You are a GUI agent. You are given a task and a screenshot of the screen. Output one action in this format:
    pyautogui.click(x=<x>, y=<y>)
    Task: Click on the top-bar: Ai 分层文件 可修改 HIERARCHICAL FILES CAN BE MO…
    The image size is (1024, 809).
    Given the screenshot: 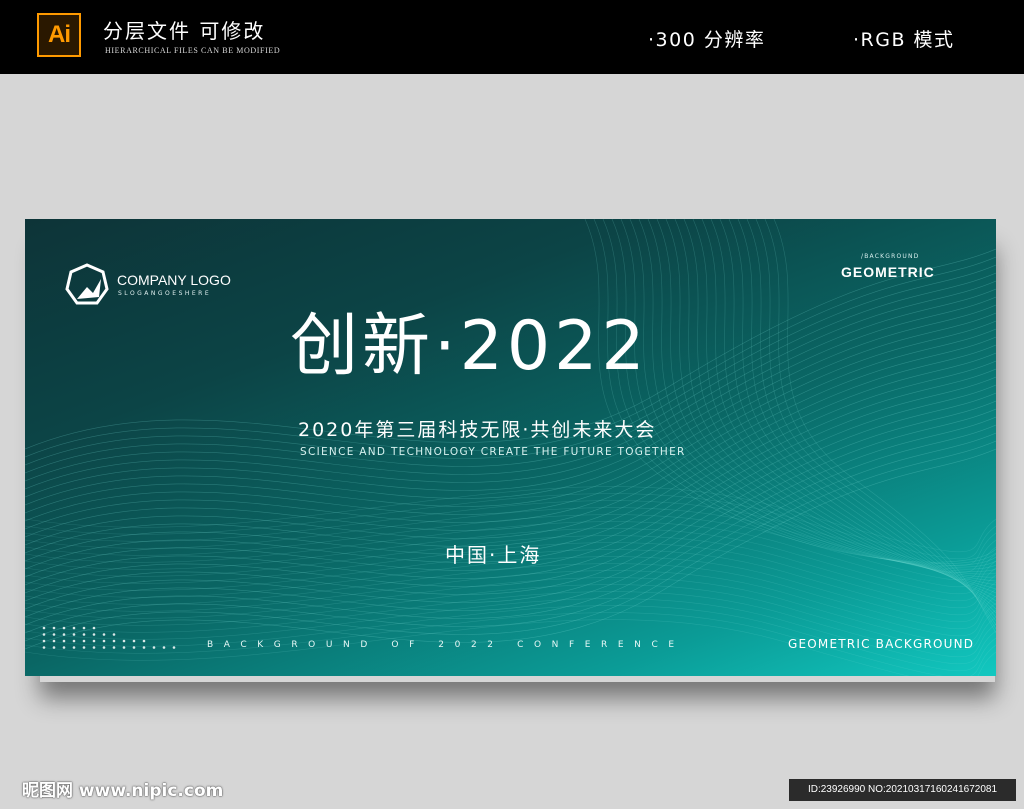 What is the action you would take?
    pyautogui.click(x=512, y=37)
    